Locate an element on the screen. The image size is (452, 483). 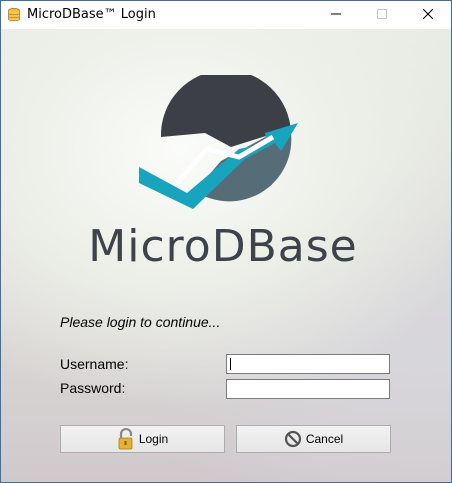
password-field is located at coordinates (308, 389).